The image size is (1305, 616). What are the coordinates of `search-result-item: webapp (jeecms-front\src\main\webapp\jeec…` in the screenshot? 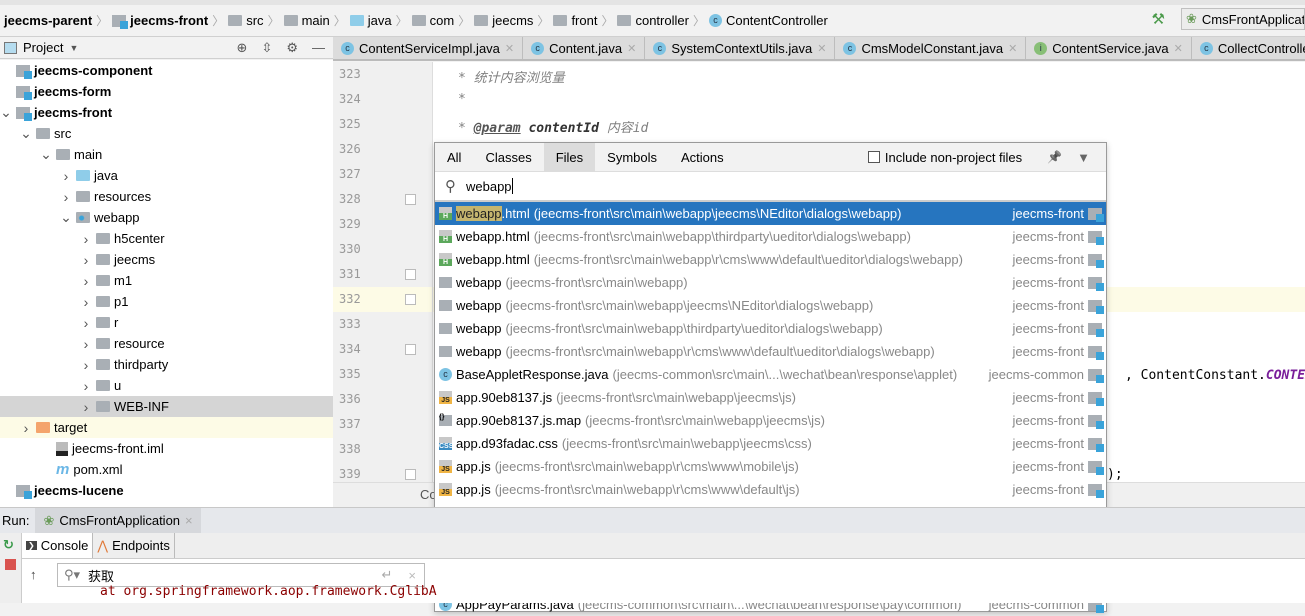 It's located at (770, 305).